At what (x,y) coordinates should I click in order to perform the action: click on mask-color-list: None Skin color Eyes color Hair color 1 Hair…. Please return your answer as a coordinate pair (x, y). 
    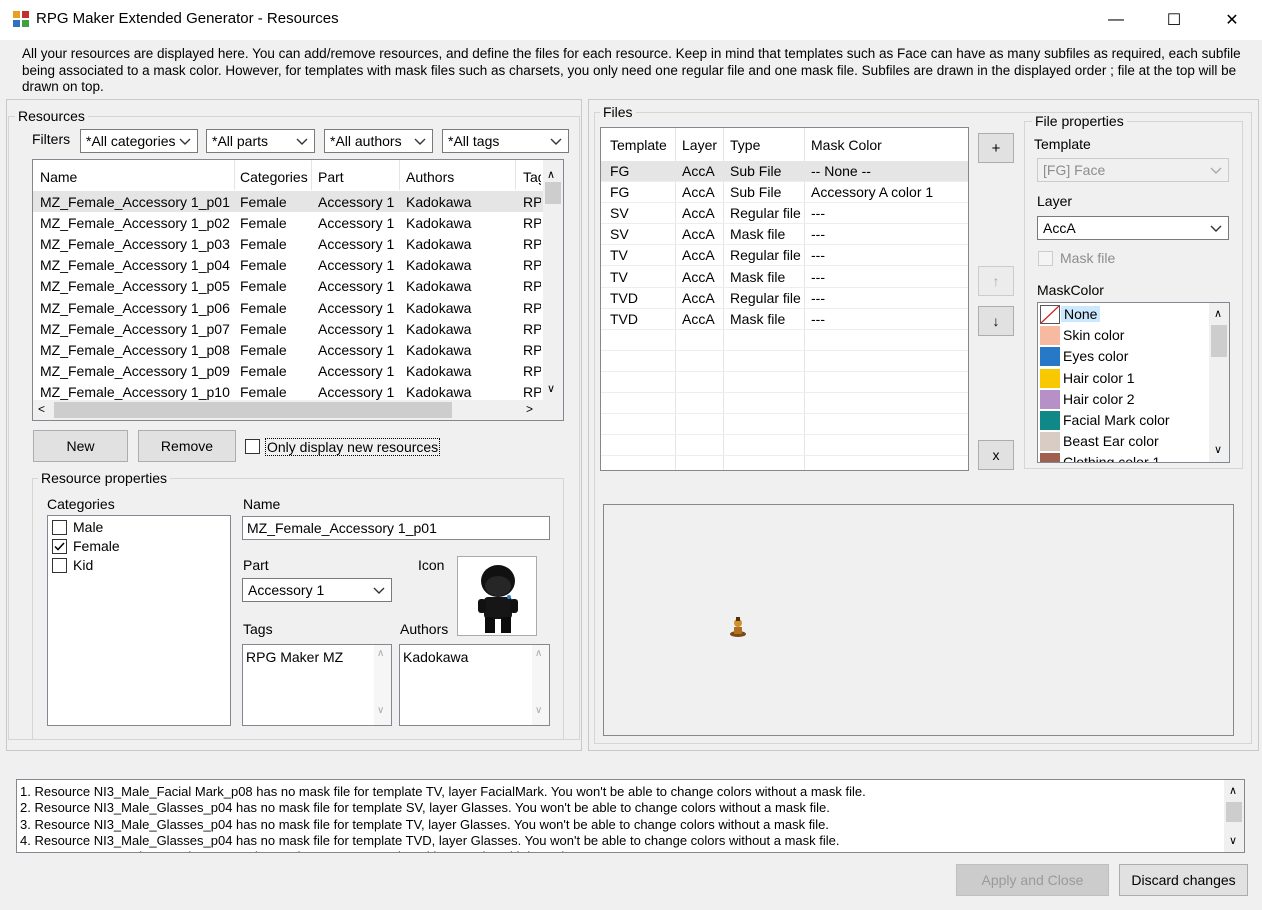
    Looking at the image, I should click on (1133, 382).